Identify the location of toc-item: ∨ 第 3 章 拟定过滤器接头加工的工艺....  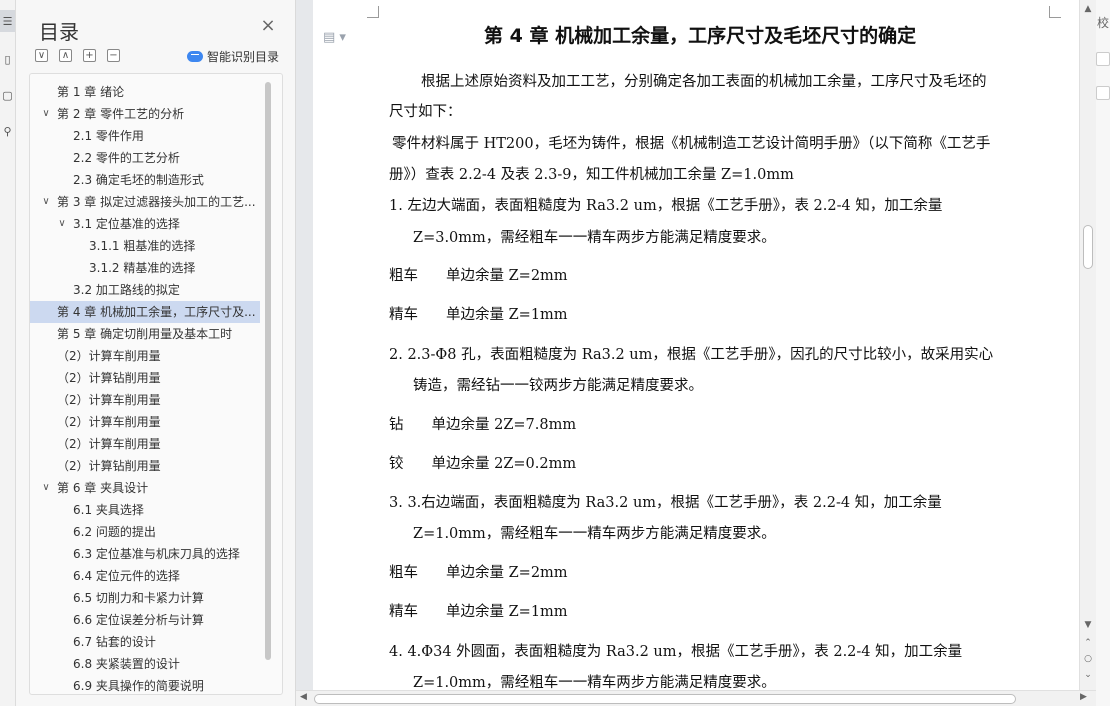
(145, 202).